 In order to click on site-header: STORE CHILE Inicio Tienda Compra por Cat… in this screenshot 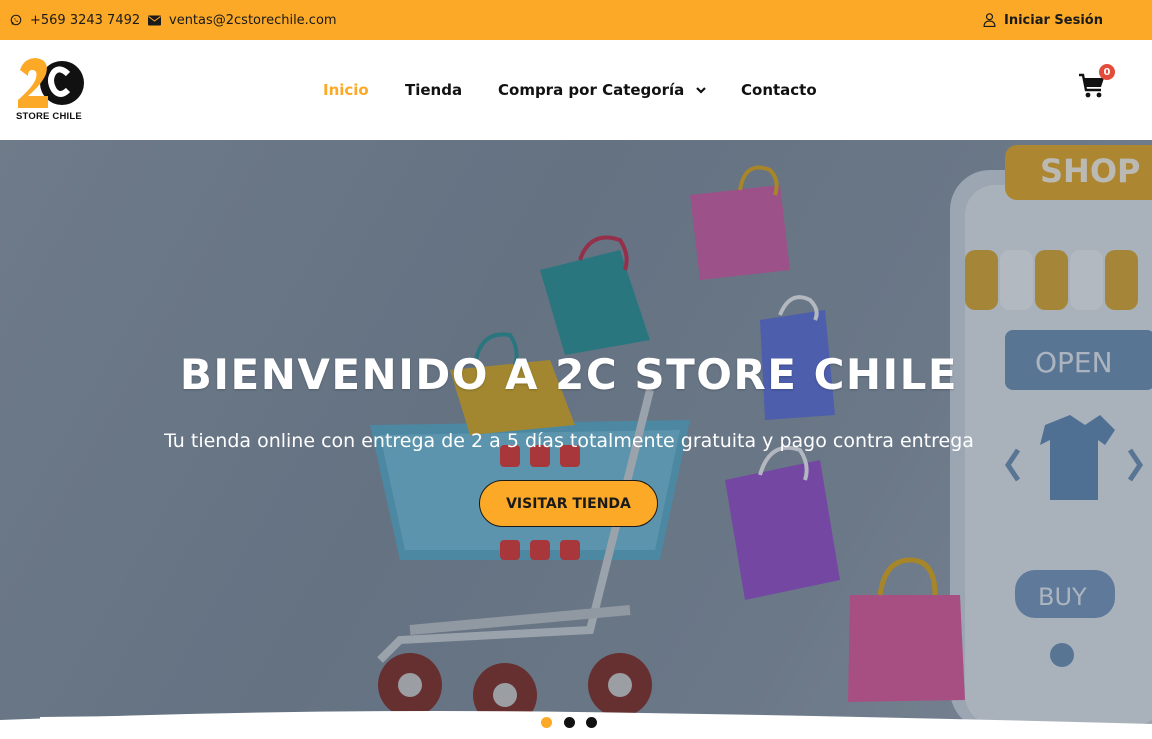, I will do `click(576, 90)`.